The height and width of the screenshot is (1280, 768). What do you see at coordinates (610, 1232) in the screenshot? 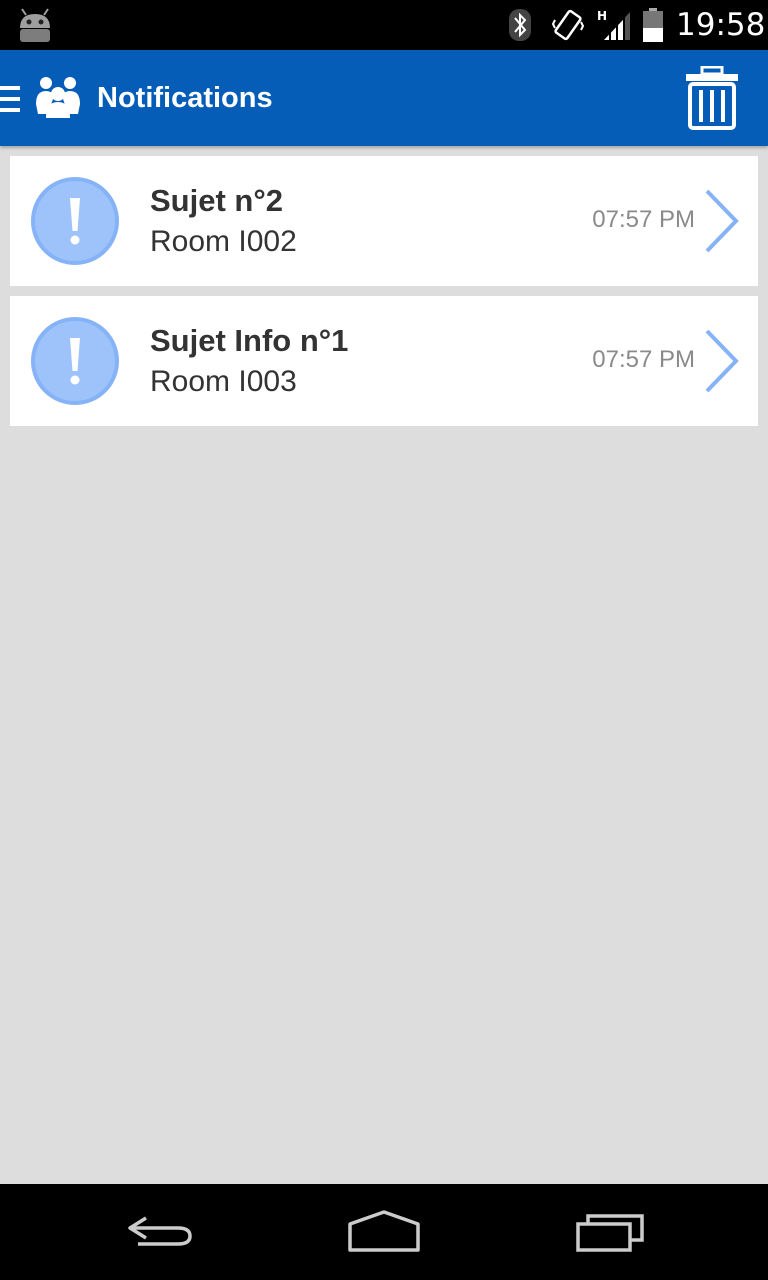
I see `recent-apps-icon` at bounding box center [610, 1232].